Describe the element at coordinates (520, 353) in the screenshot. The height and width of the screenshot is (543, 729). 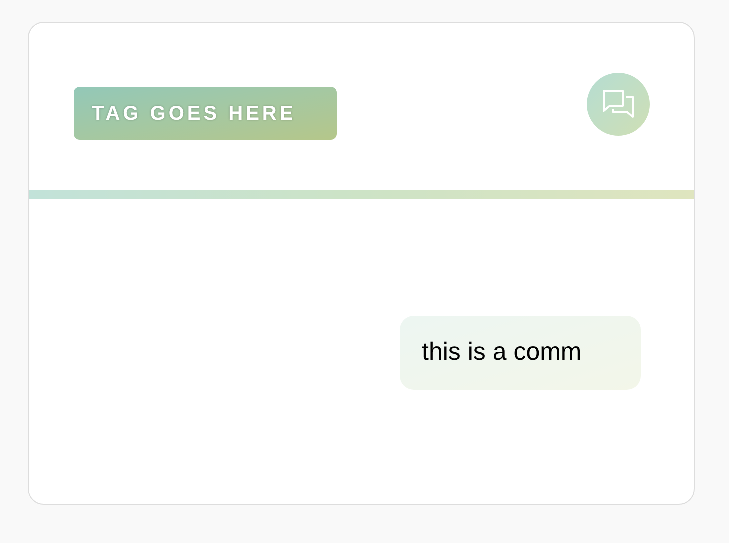
I see `comment-bubble: this is a comm` at that location.